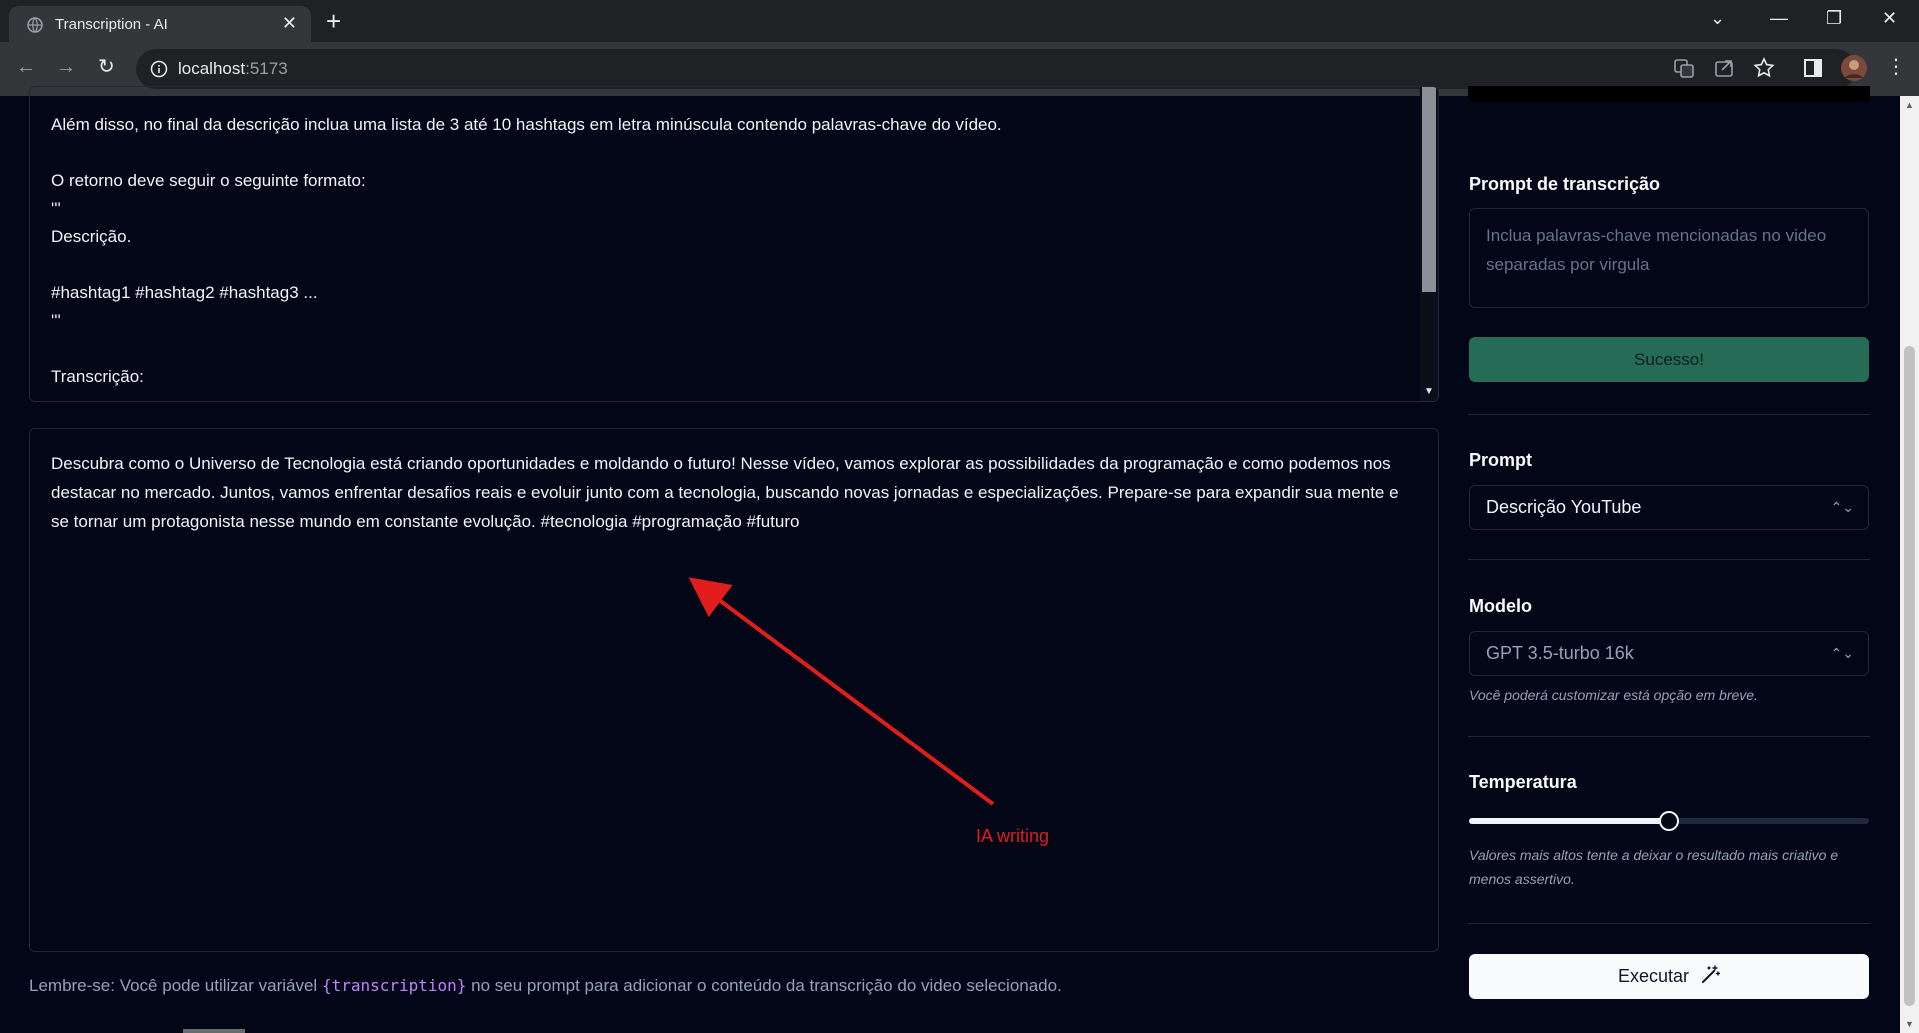  Describe the element at coordinates (1669, 507) in the screenshot. I see `prompt-select: Descrição YouTube ⌃⌄` at that location.